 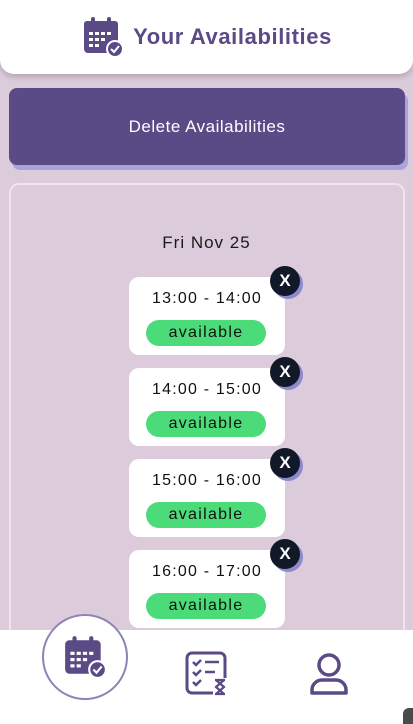 I want to click on availability-slot: 16:00 - 17:00 available, so click(x=207, y=589).